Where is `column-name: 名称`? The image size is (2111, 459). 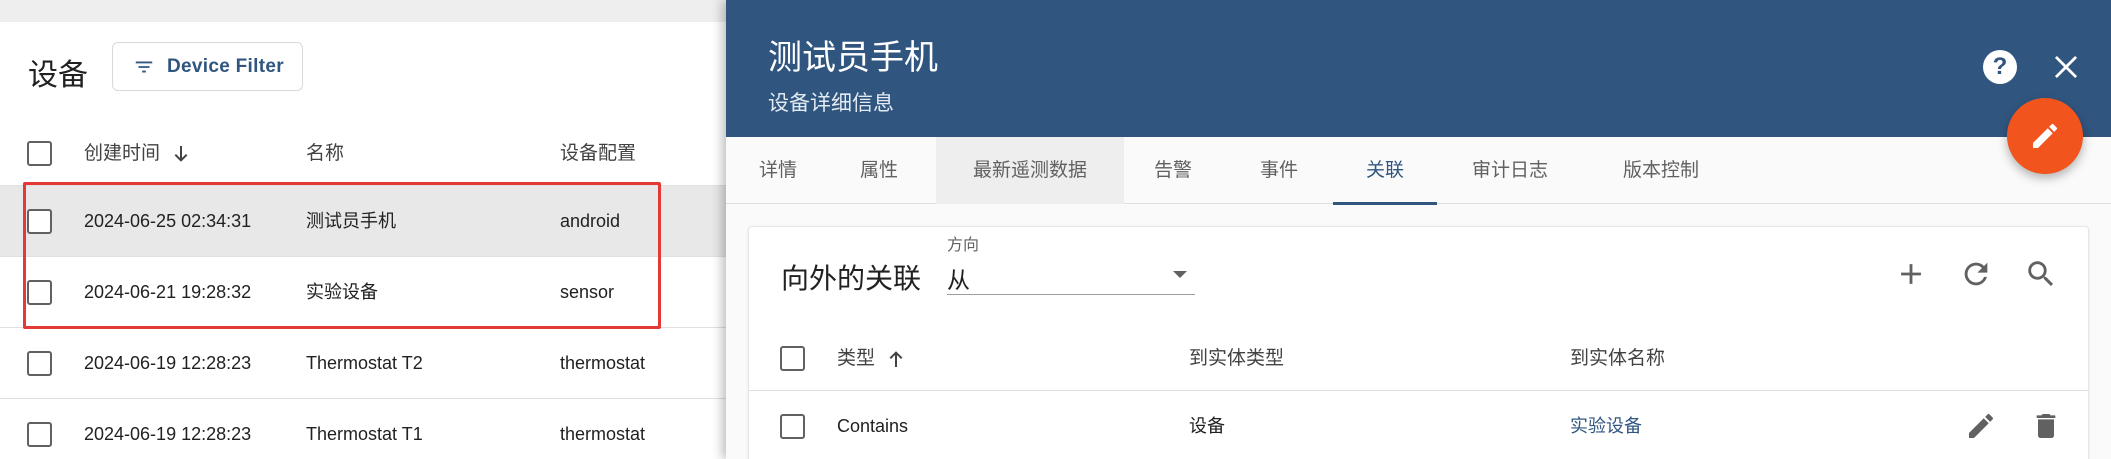
column-name: 名称 is located at coordinates (325, 154).